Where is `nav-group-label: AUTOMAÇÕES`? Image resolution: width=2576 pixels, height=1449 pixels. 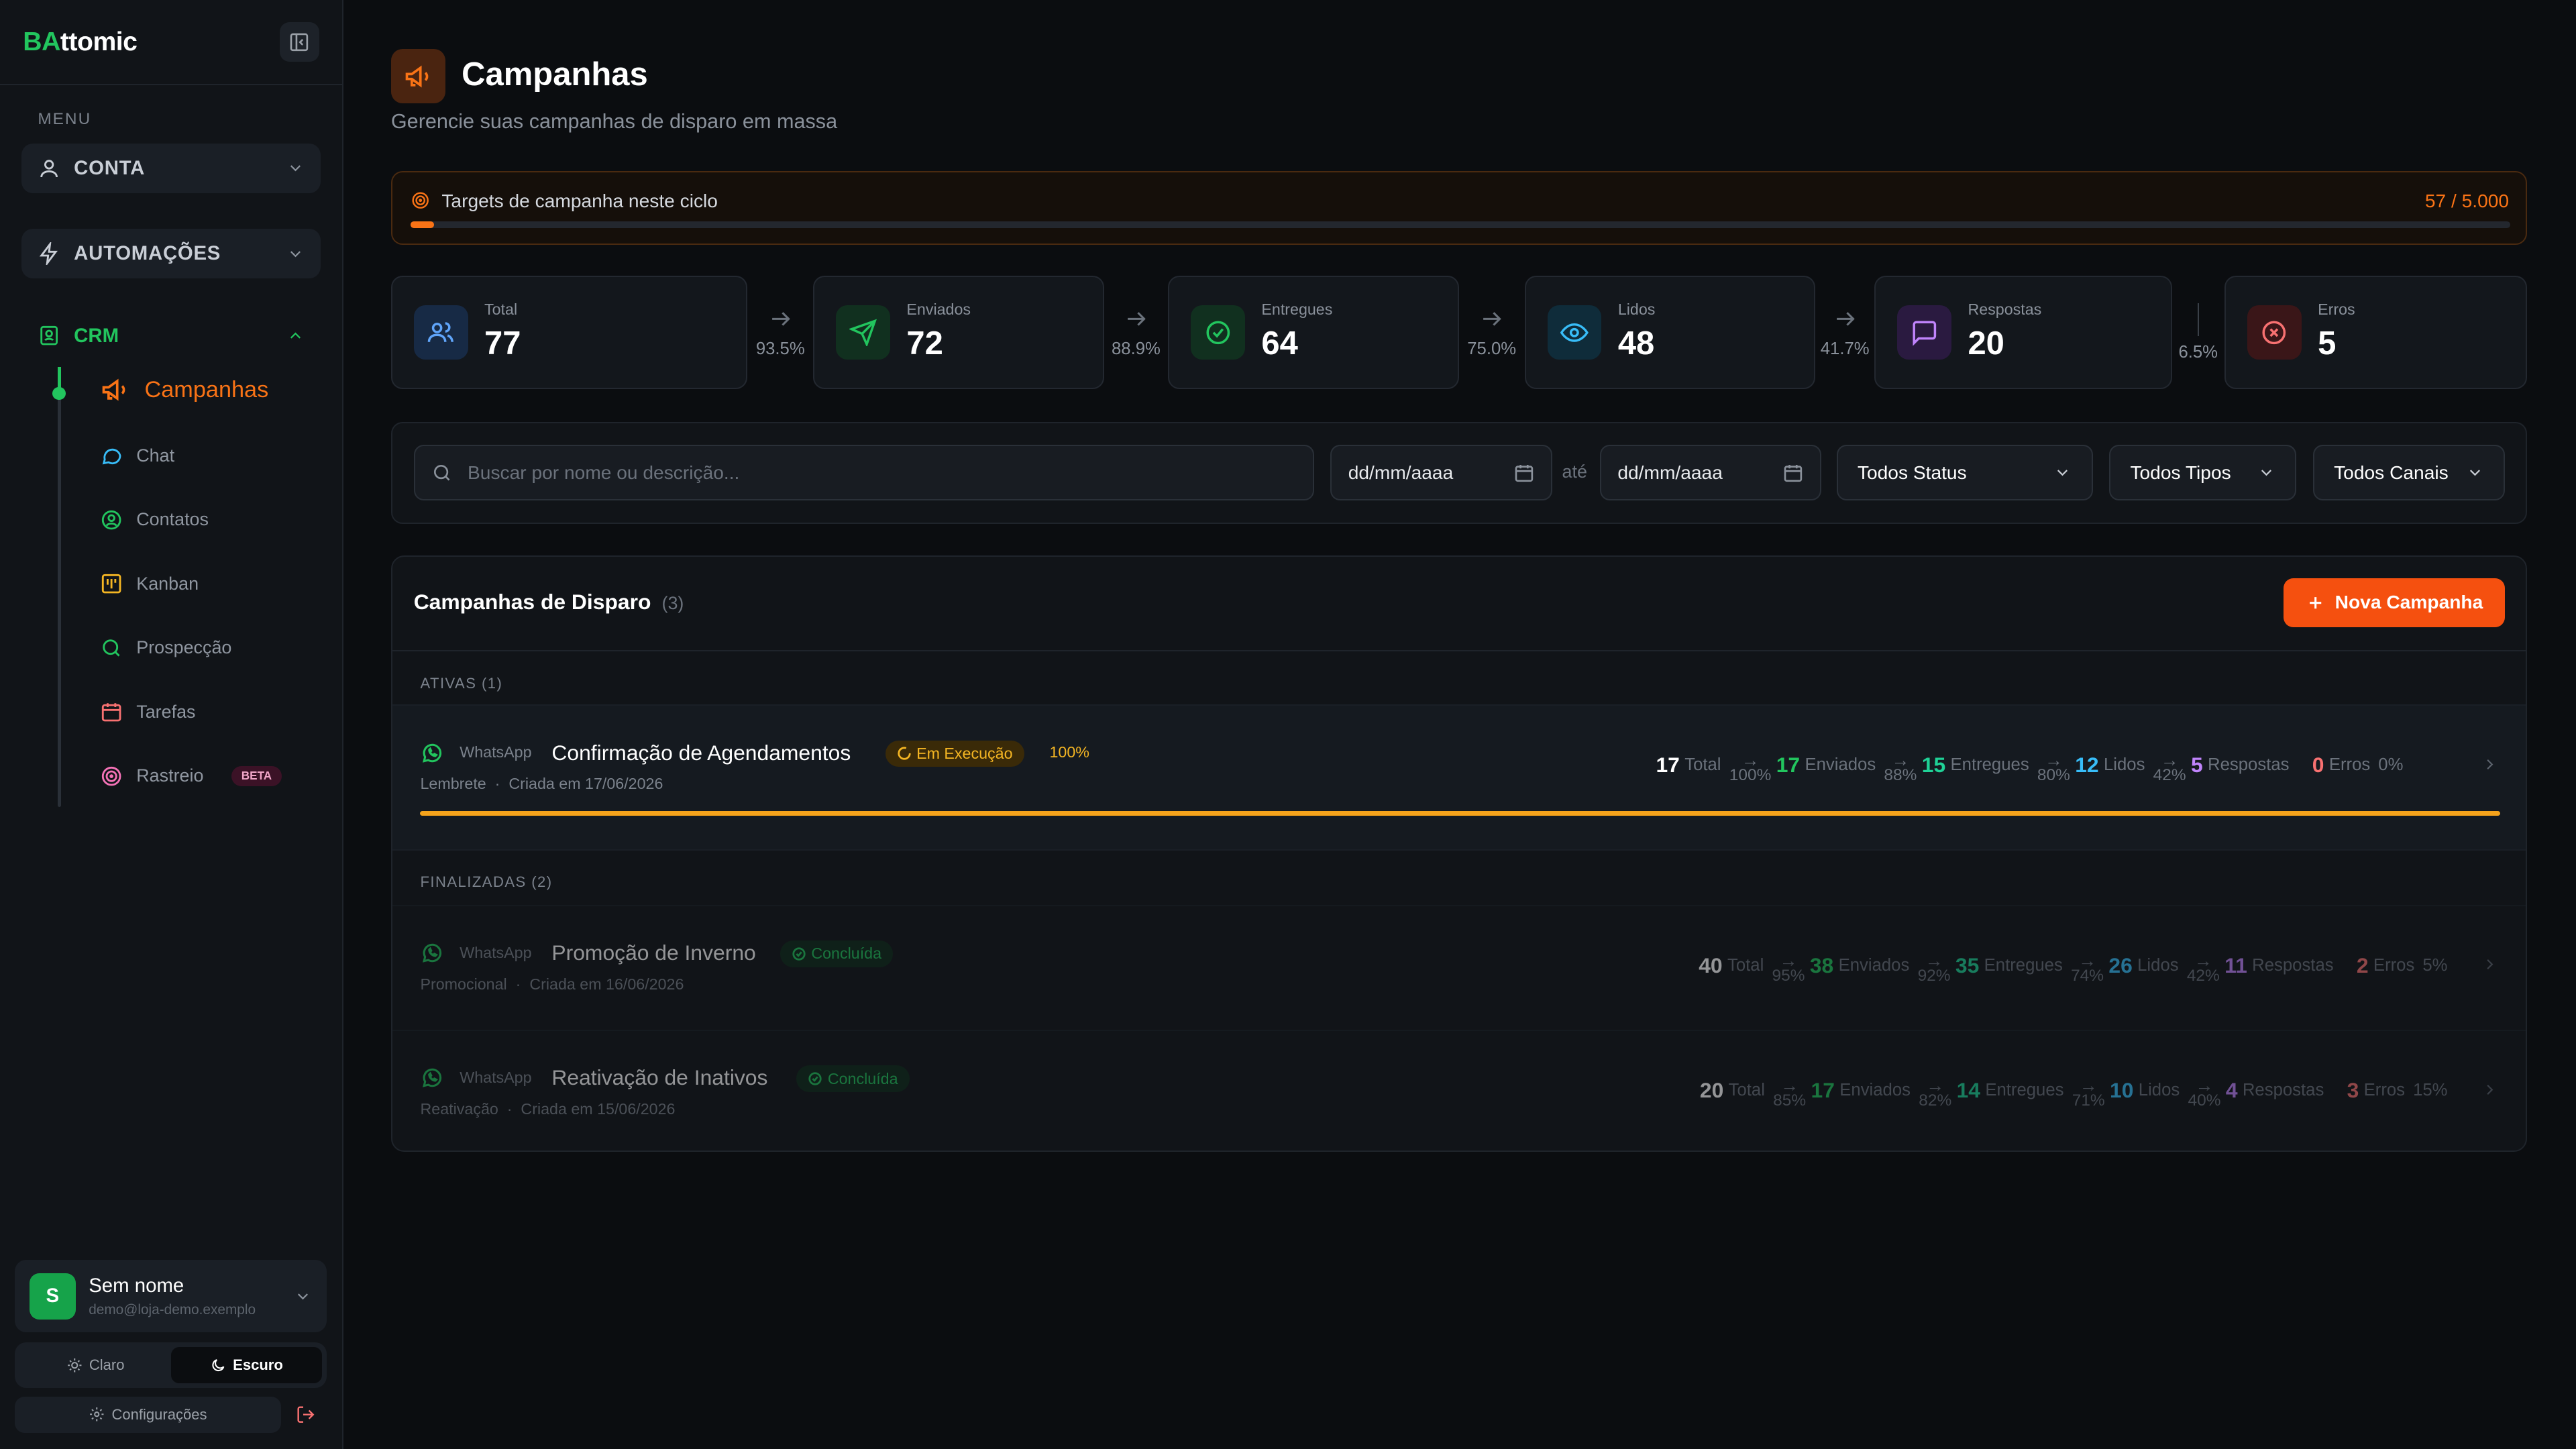 nav-group-label: AUTOMAÇÕES is located at coordinates (147, 253).